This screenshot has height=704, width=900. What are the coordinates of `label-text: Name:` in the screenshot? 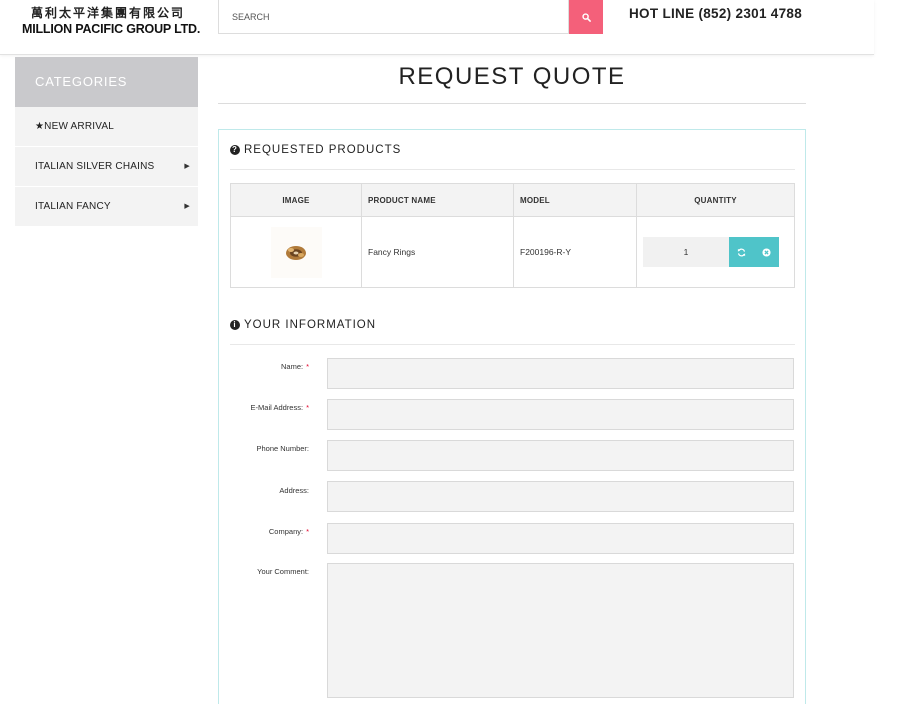 It's located at (292, 366).